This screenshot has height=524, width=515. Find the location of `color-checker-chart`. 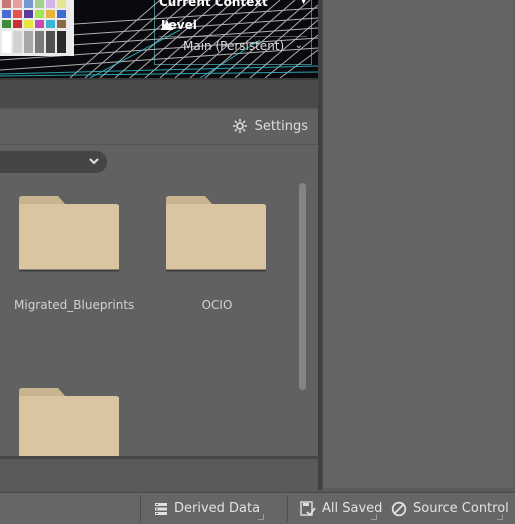

color-checker-chart is located at coordinates (37, 28).